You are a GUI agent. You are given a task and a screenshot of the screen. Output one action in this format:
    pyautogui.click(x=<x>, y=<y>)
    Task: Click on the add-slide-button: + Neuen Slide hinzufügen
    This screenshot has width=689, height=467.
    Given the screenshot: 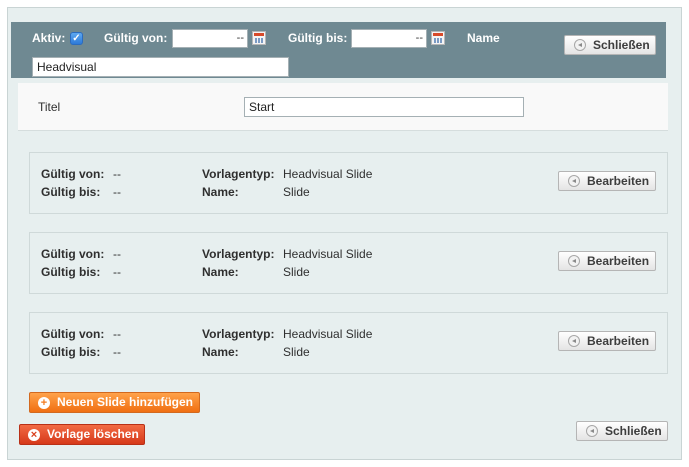 What is the action you would take?
    pyautogui.click(x=114, y=402)
    